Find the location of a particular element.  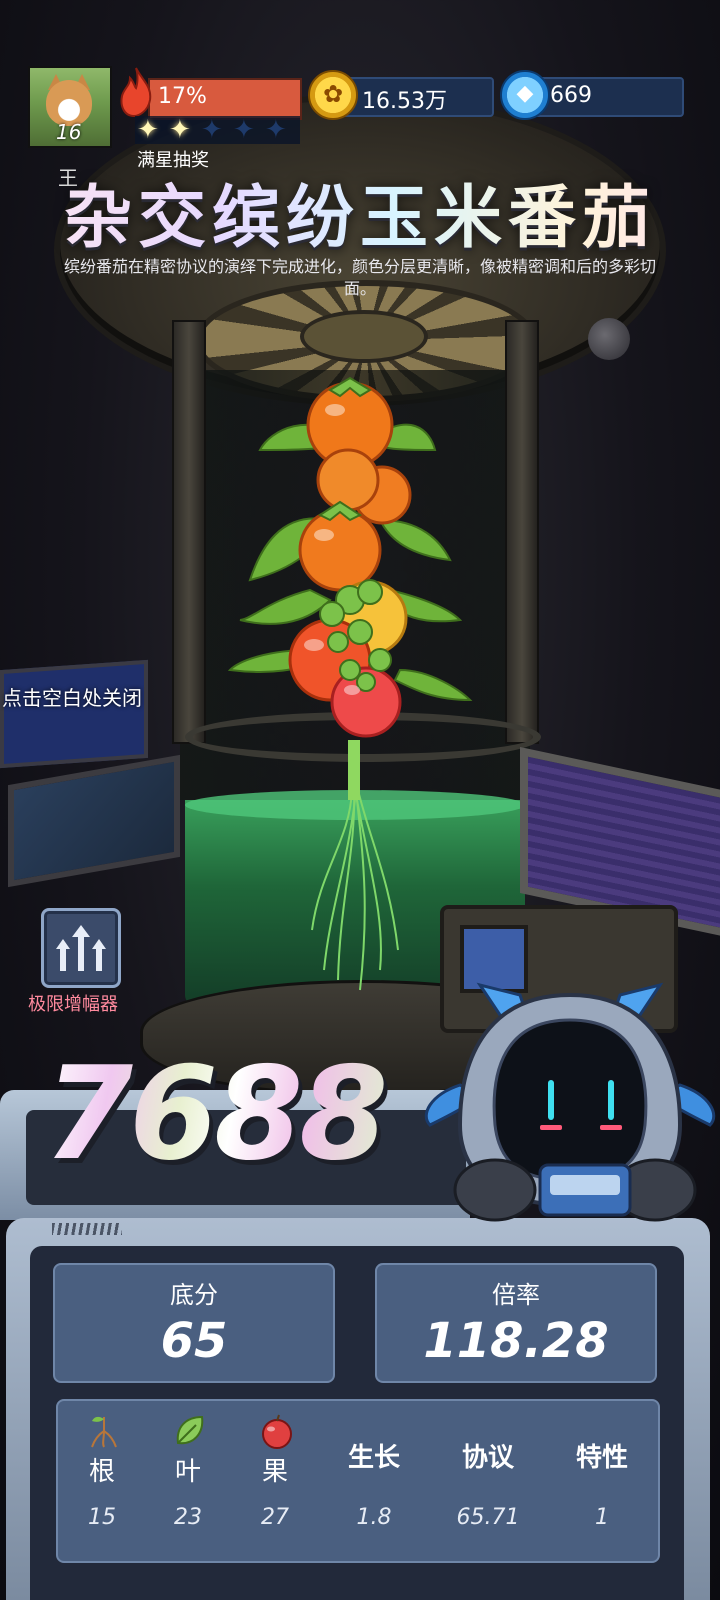

extreme-amplifier-button is located at coordinates (81, 948).